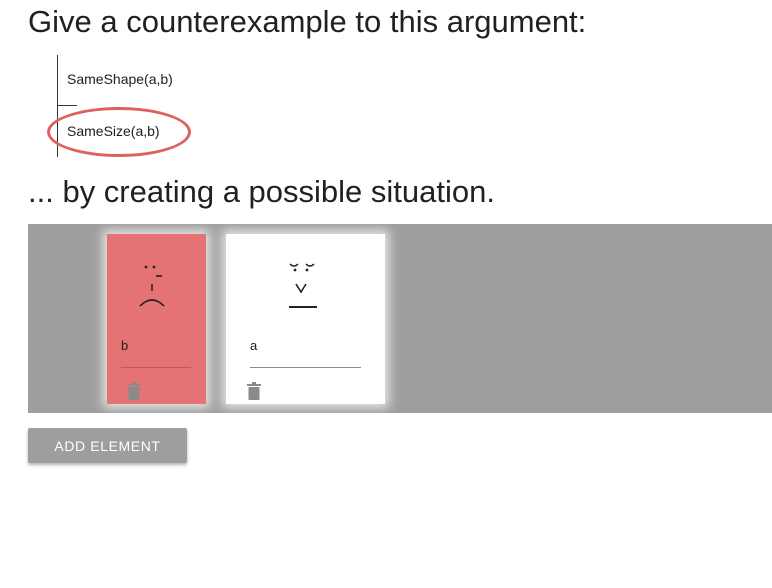 The height and width of the screenshot is (588, 772). I want to click on fitch-bar, so click(57, 106).